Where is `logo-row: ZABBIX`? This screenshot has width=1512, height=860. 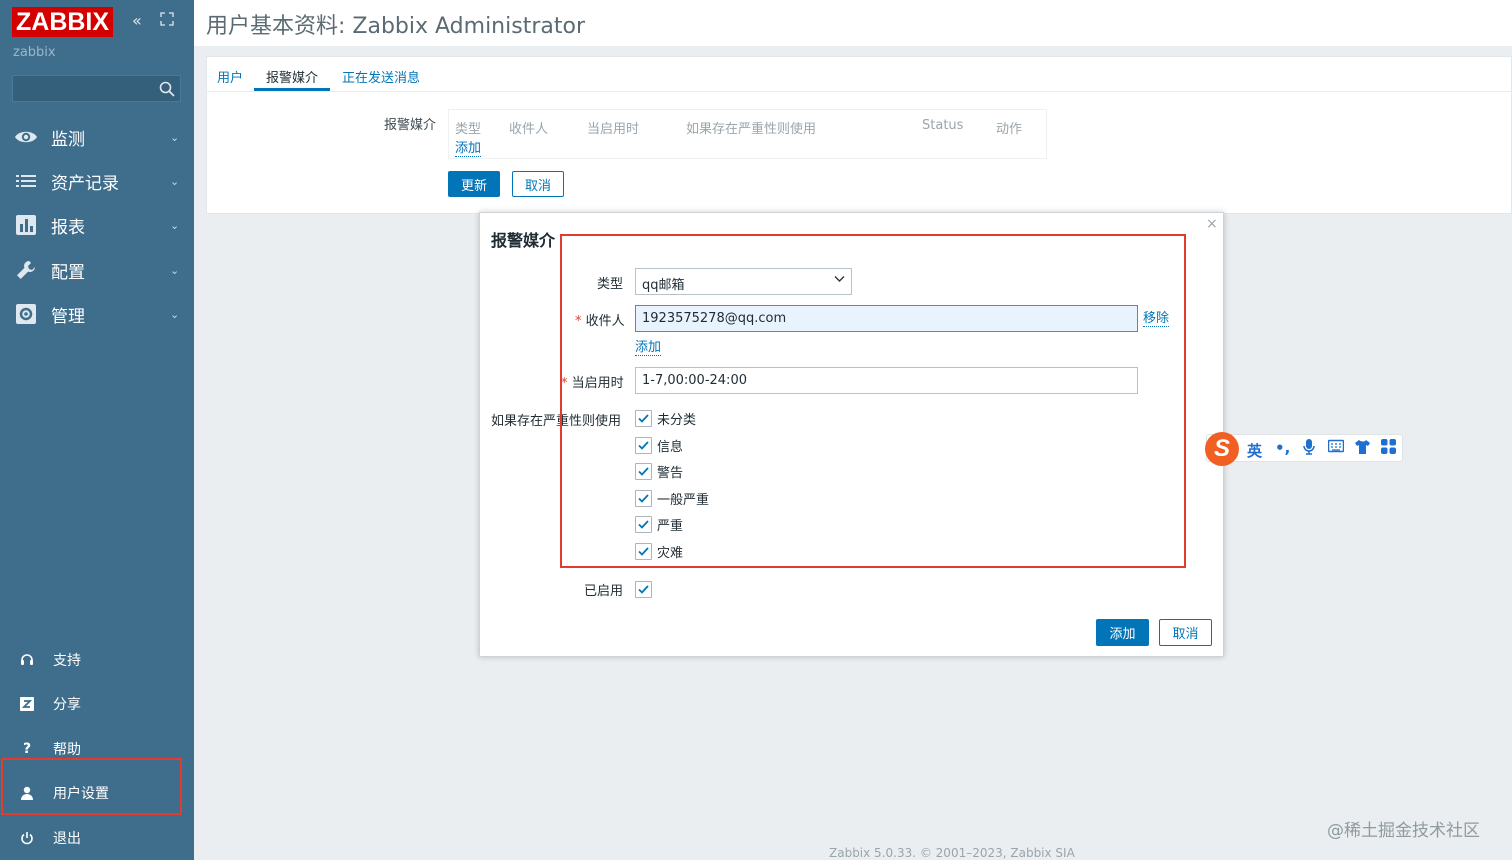
logo-row: ZABBIX is located at coordinates (63, 22).